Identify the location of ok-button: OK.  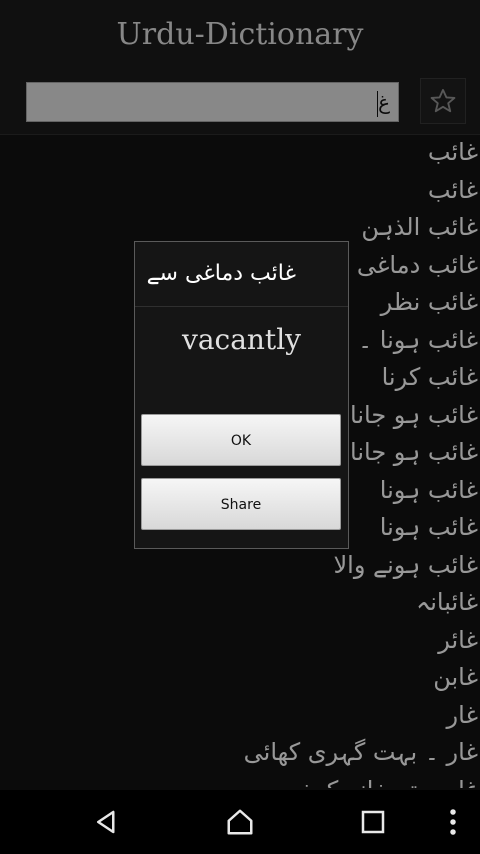
(241, 440).